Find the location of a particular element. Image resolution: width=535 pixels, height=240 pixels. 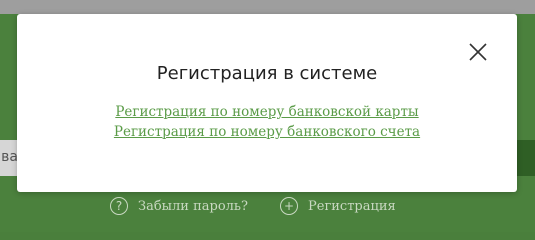

plus-circle-icon: + is located at coordinates (289, 206).